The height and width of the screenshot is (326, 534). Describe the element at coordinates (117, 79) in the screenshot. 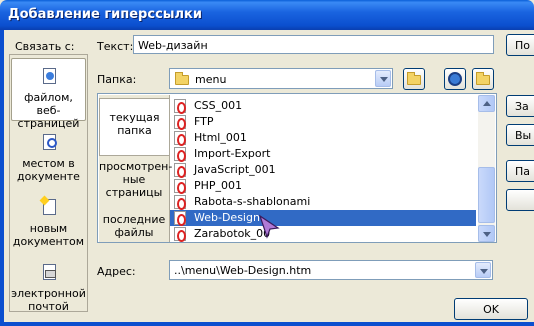

I see `folder-label: Папка:` at that location.